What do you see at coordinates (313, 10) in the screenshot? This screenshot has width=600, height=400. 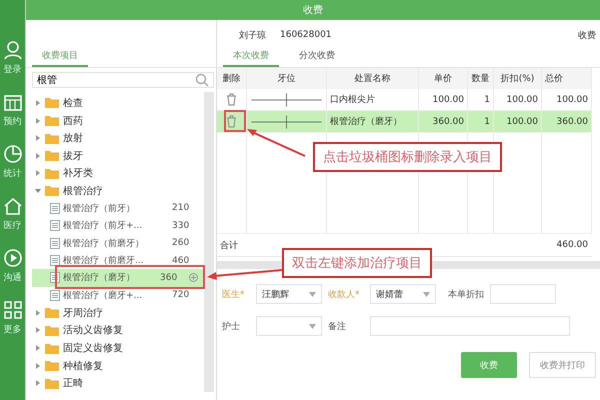 I see `dialog-title: 收费` at bounding box center [313, 10].